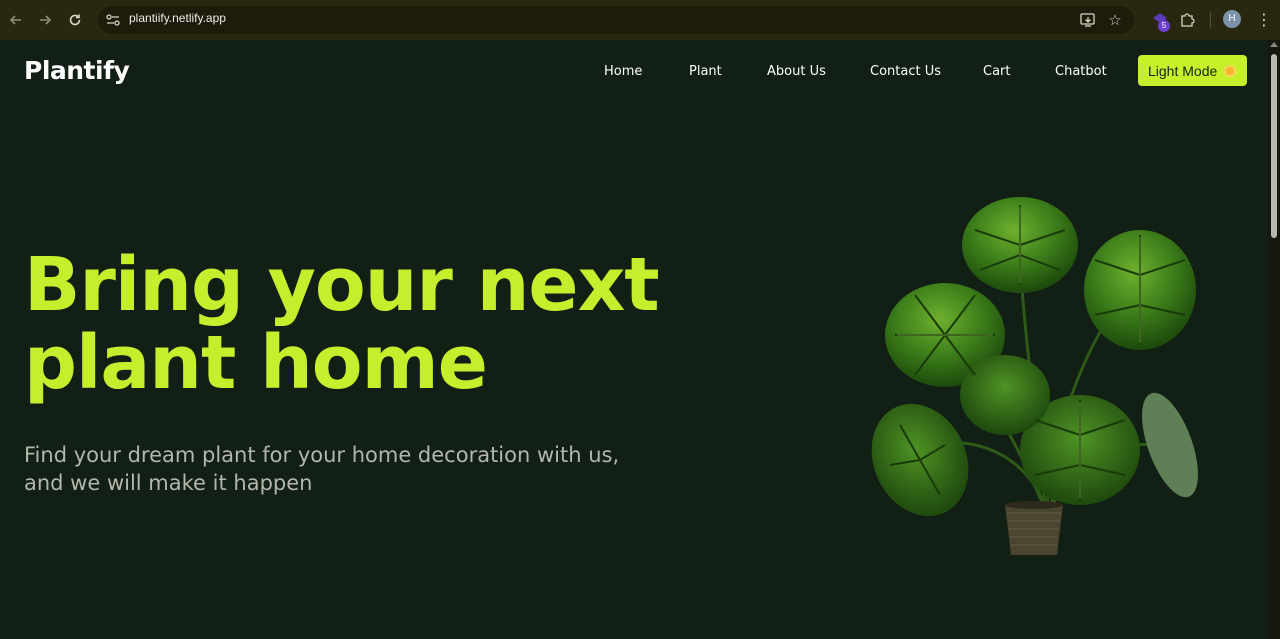 This screenshot has height=639, width=1280. I want to click on address-bar, so click(616, 20).